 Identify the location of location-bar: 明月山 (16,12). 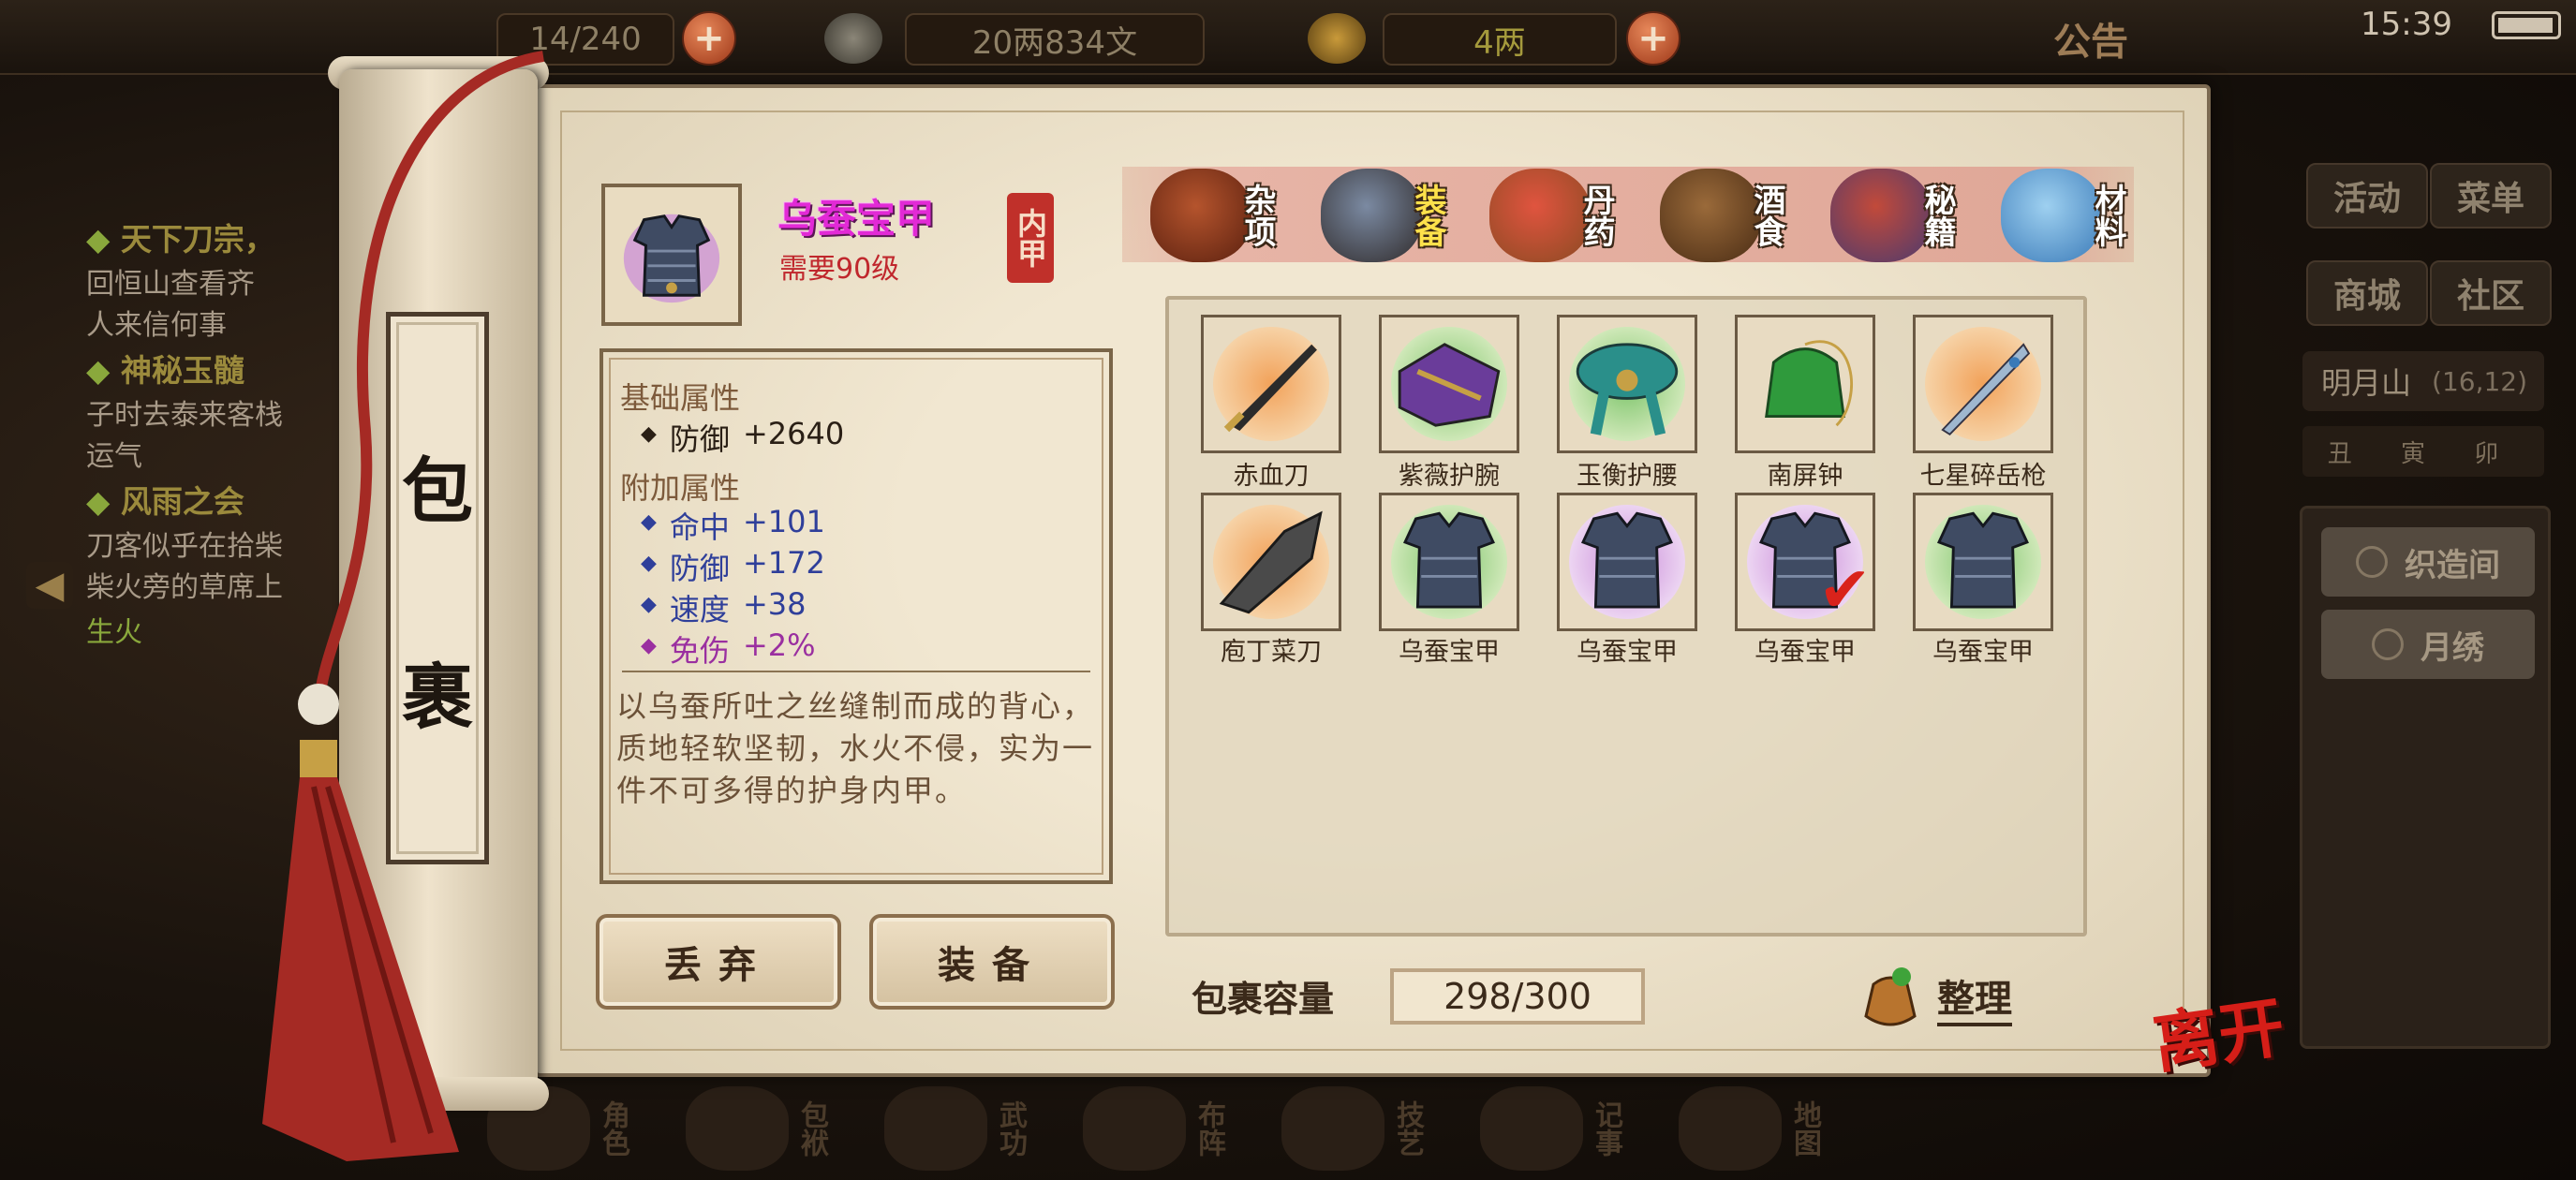
(2423, 381).